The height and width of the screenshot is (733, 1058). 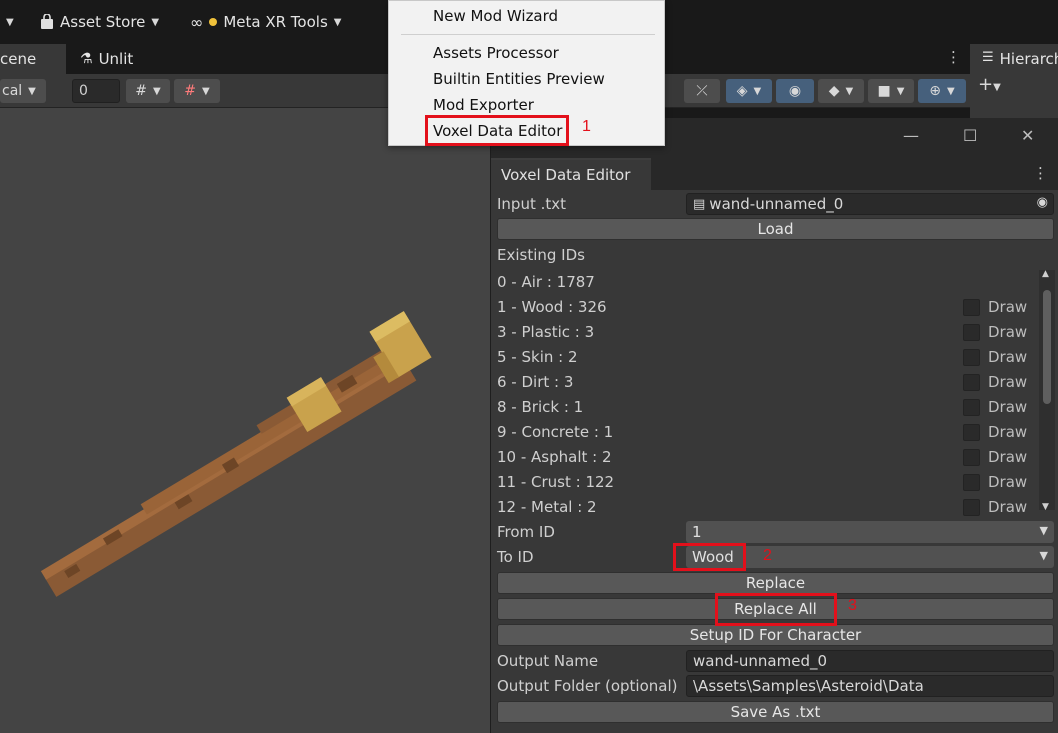 I want to click on output-name-label: Output Name, so click(x=548, y=661).